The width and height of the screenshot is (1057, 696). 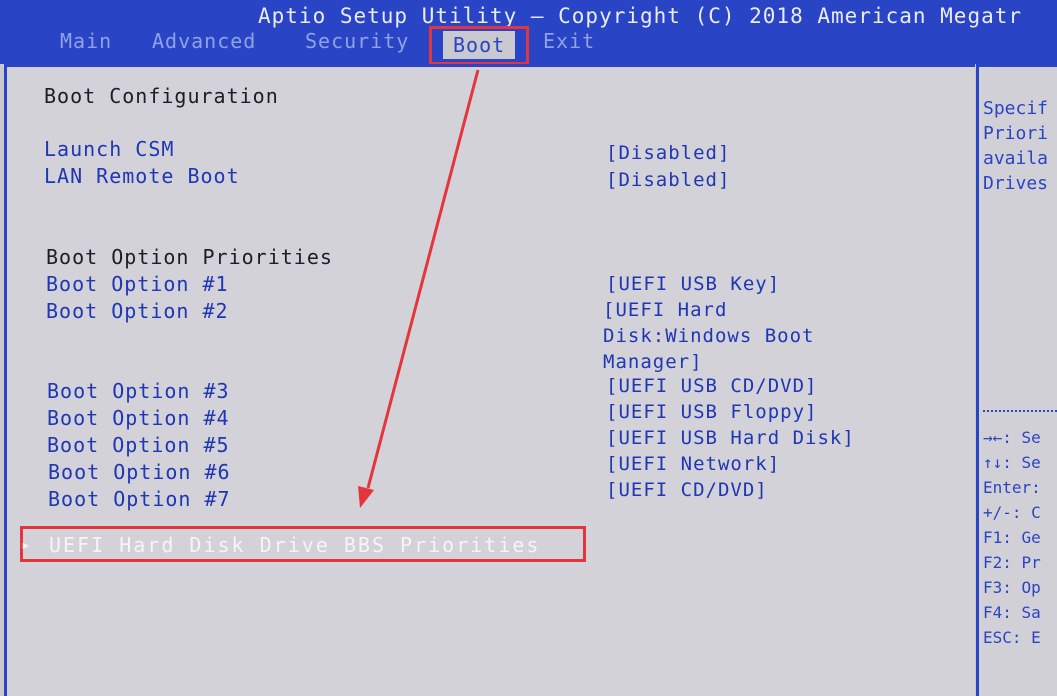 What do you see at coordinates (139, 472) in the screenshot?
I see `boot-option-6-label: Boot Option #6` at bounding box center [139, 472].